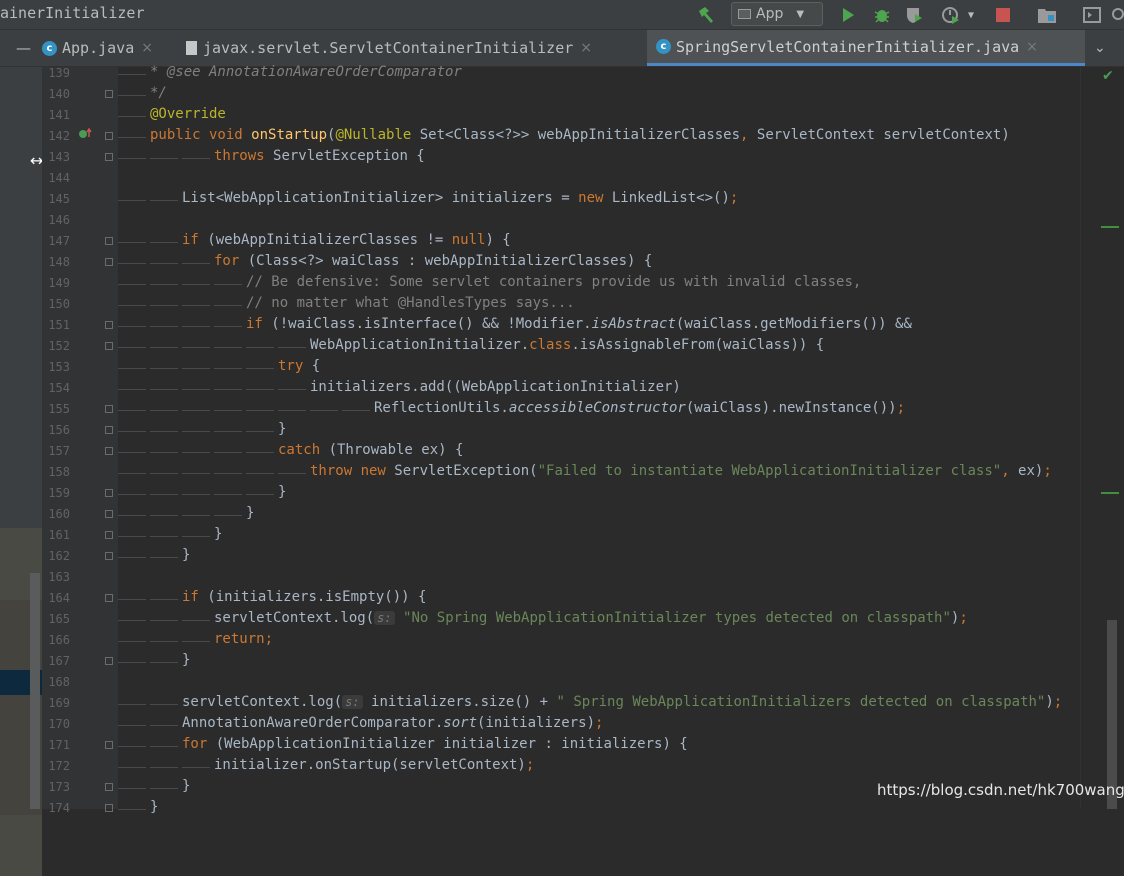 This screenshot has height=876, width=1124. Describe the element at coordinates (183, 72) in the screenshot. I see `code-token: @see` at that location.